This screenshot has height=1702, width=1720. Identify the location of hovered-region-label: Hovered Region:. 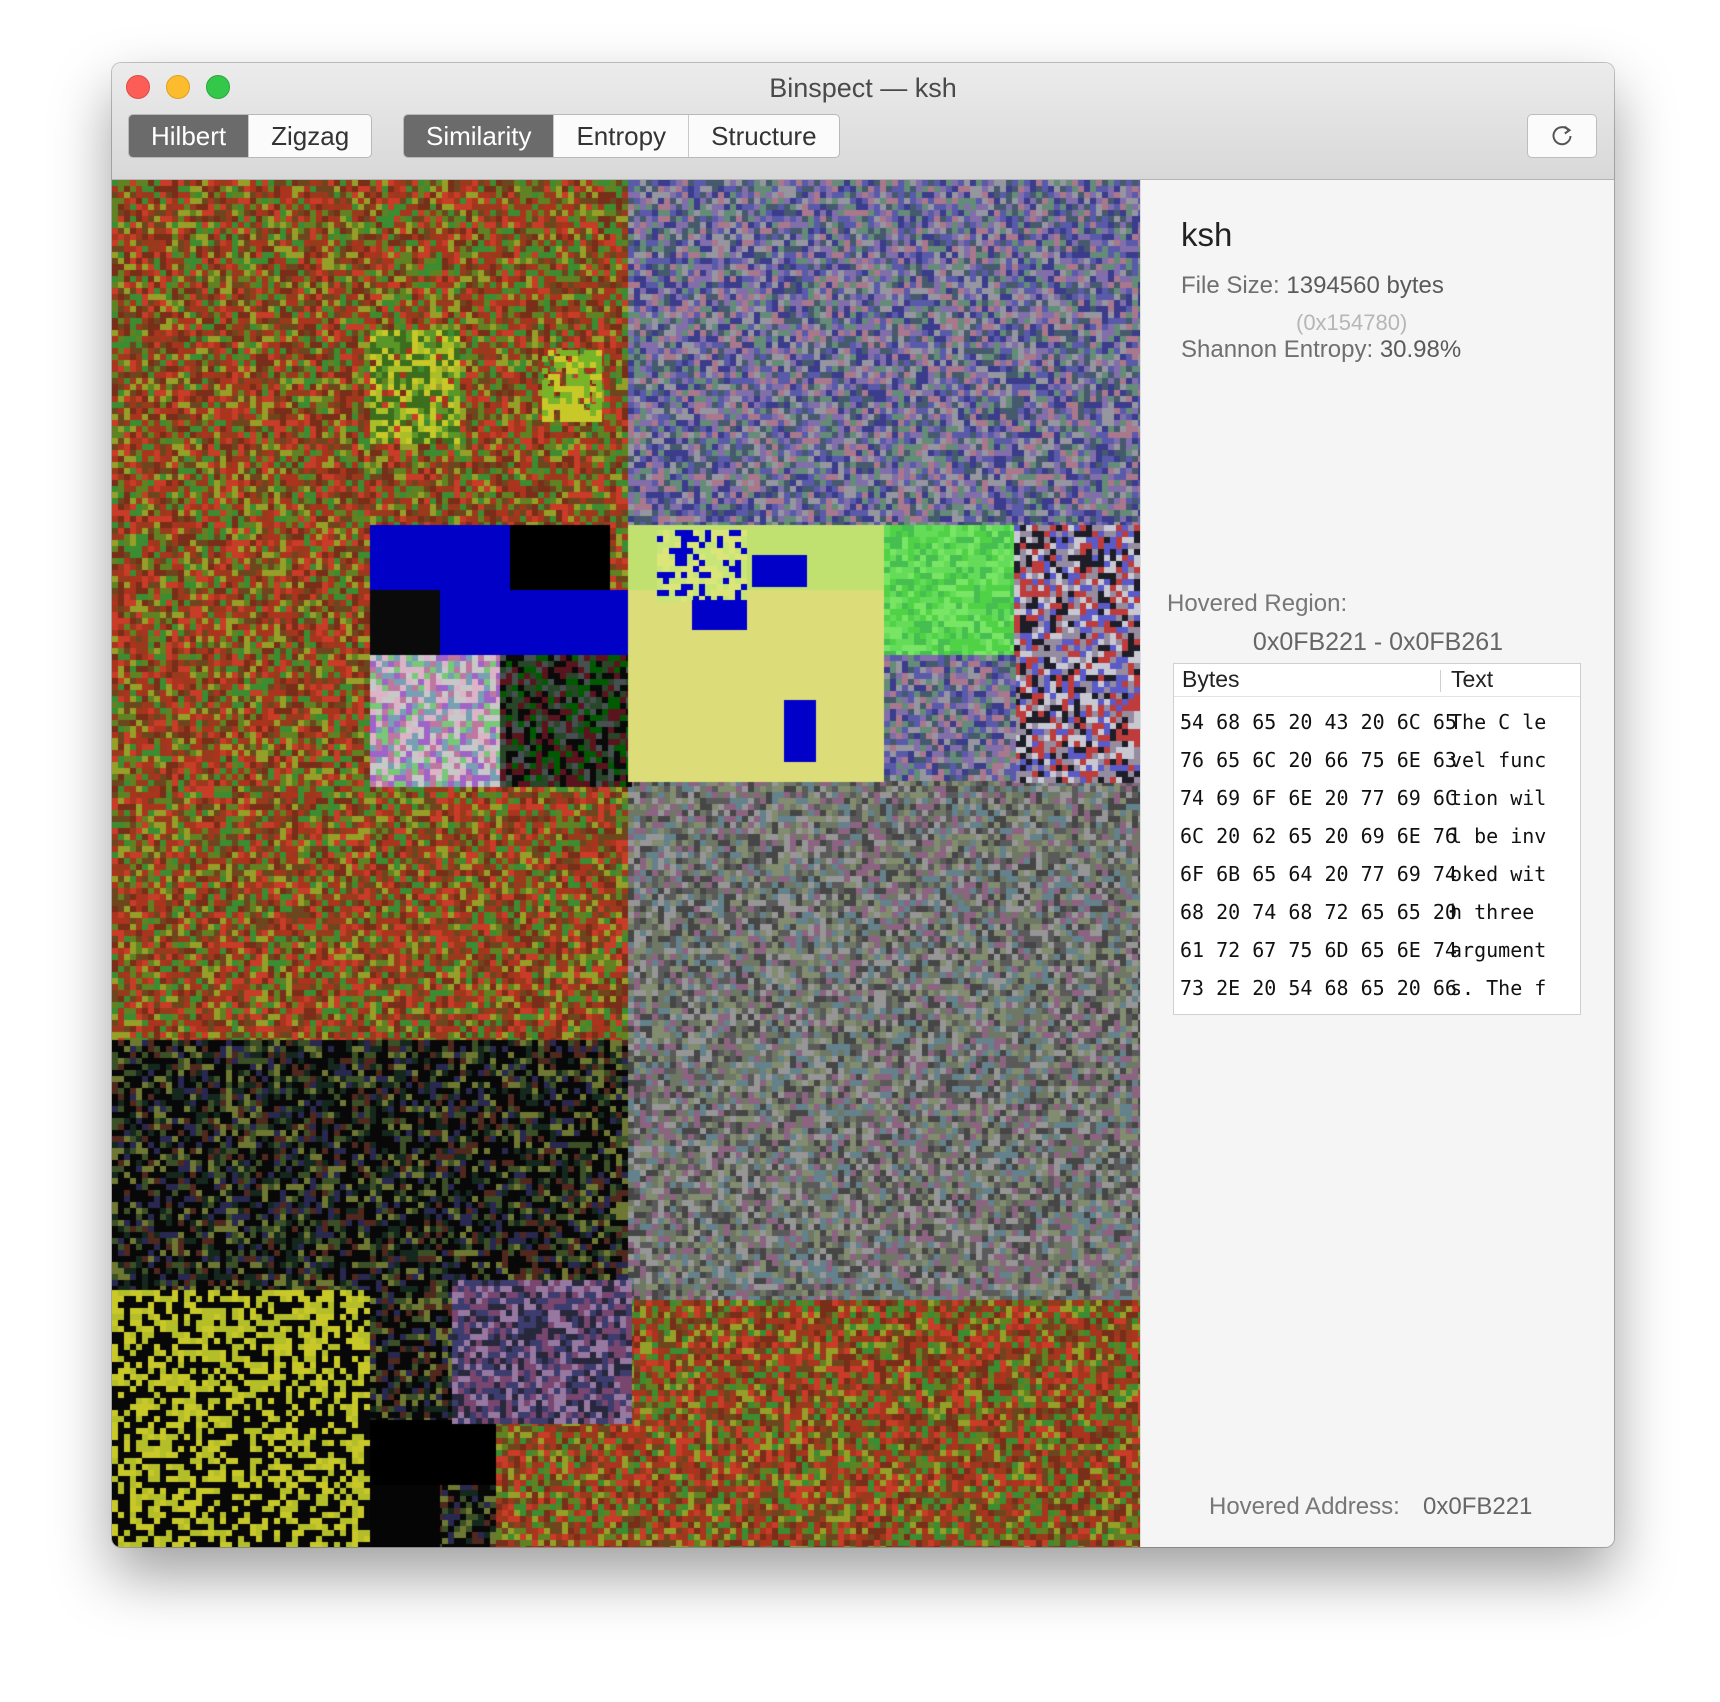
(1257, 603).